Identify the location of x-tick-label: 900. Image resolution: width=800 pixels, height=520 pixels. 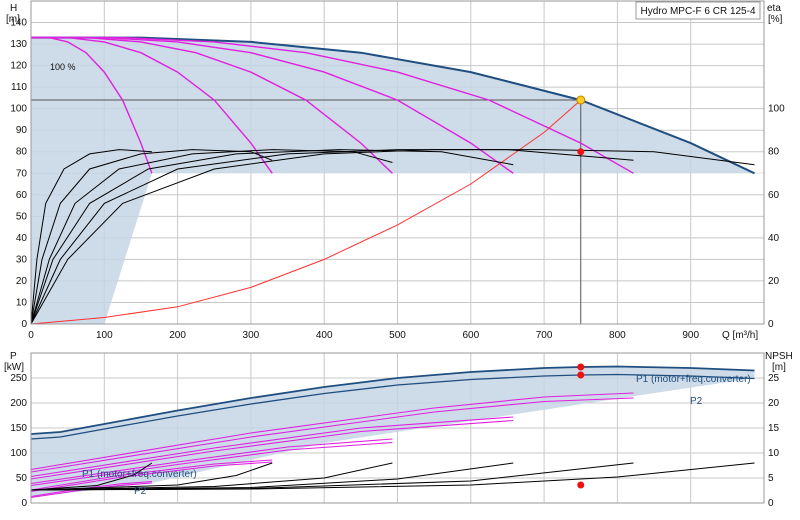
(690, 335).